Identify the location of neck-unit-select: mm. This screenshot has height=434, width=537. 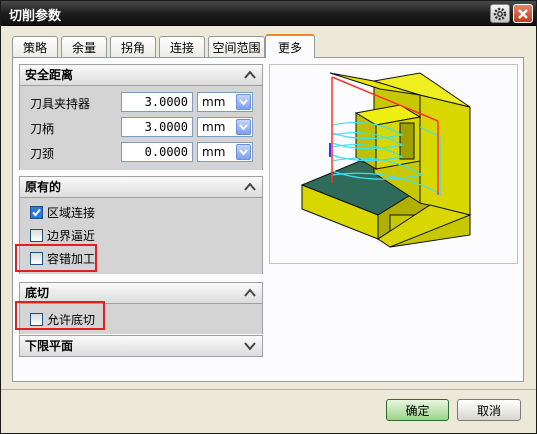
(225, 152).